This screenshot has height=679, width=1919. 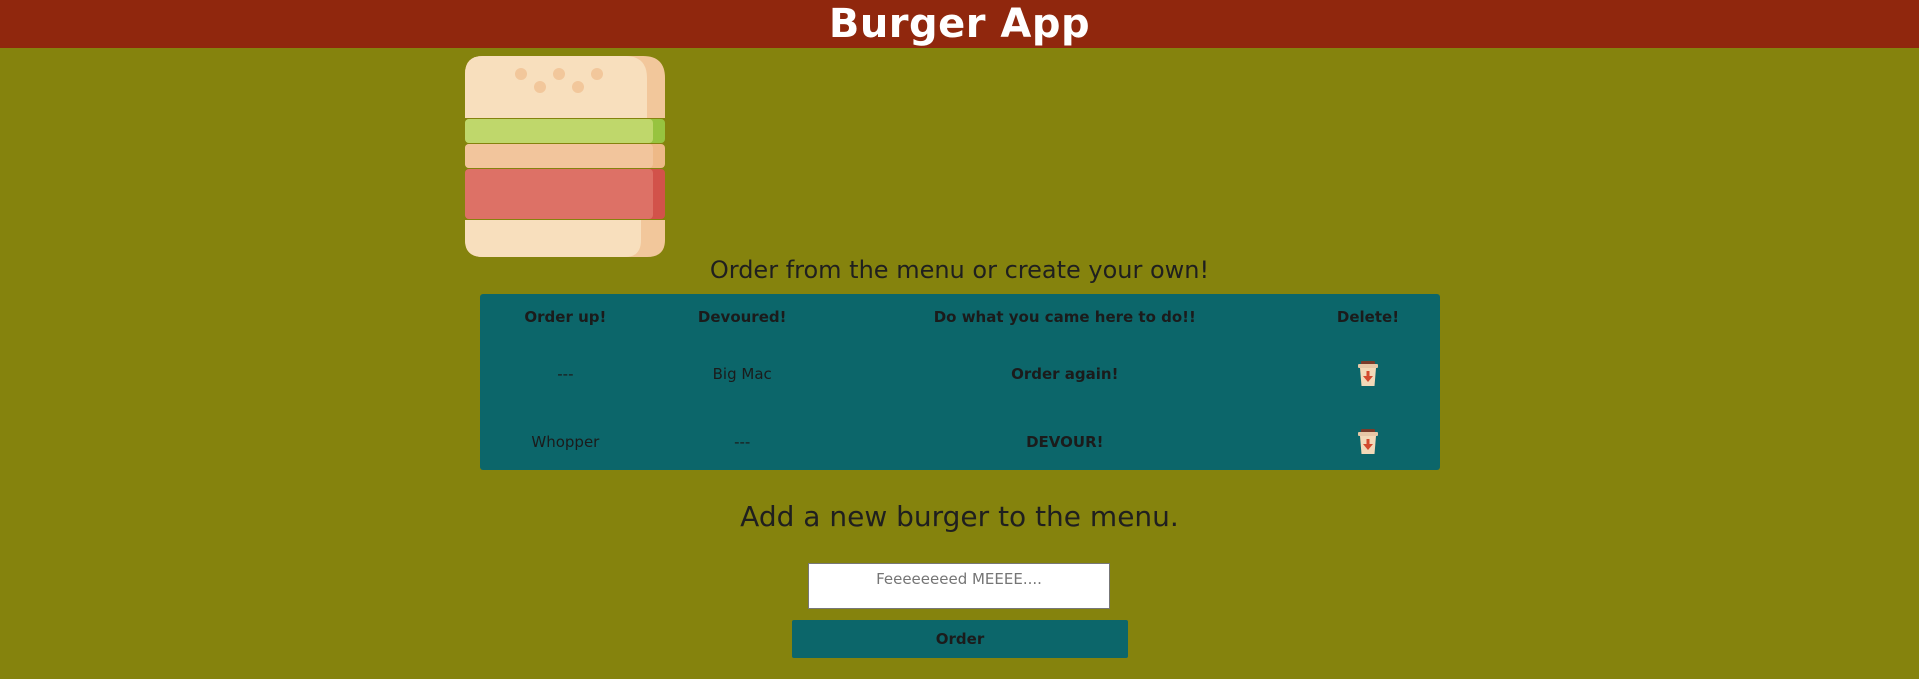 What do you see at coordinates (1368, 317) in the screenshot?
I see `column-delete: Delete!` at bounding box center [1368, 317].